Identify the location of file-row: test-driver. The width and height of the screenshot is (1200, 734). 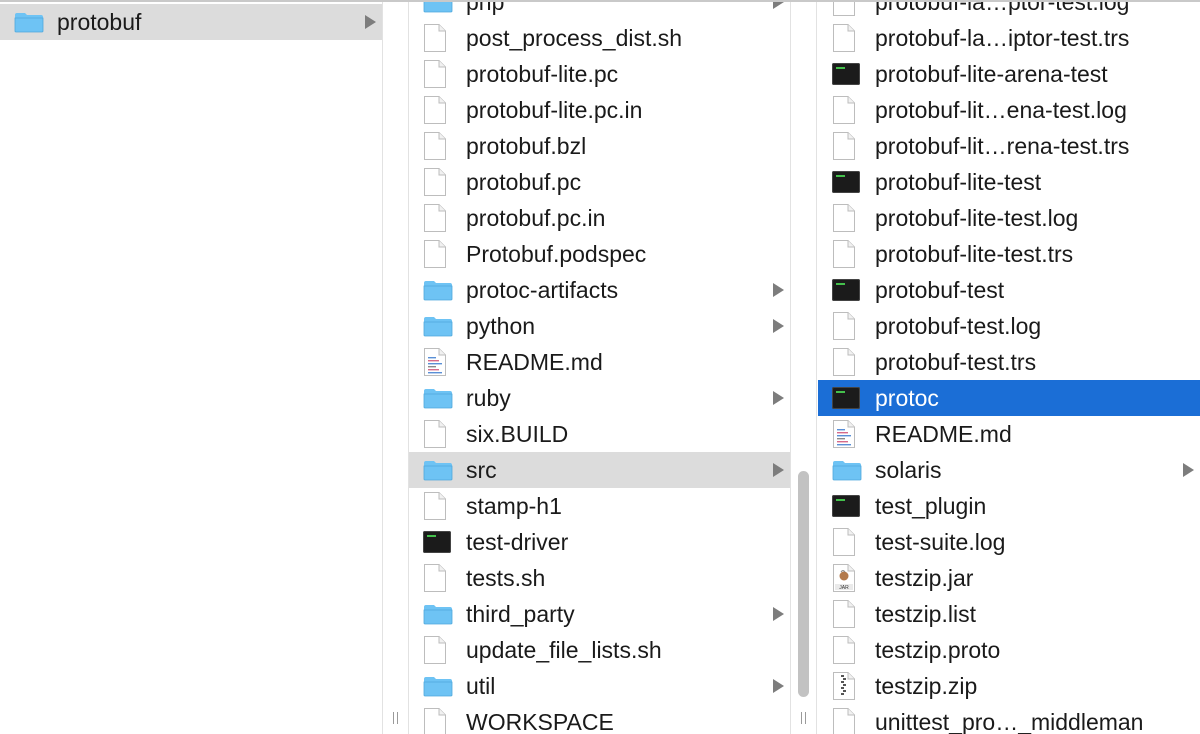
(599, 542).